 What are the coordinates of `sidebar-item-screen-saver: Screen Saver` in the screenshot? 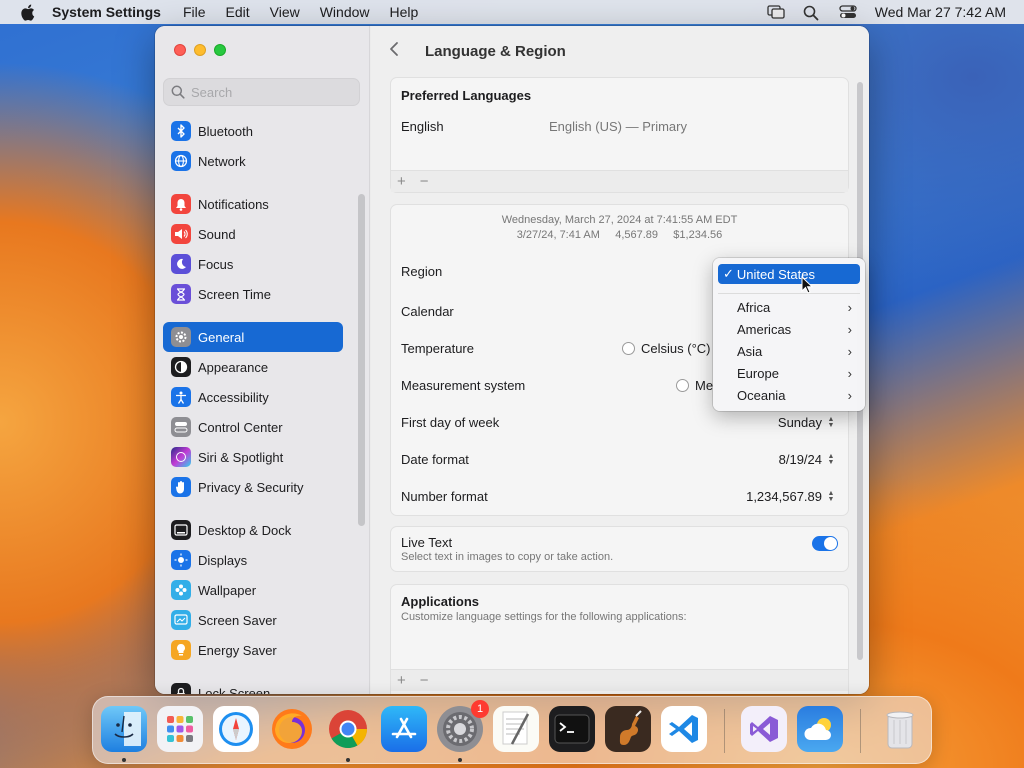 It's located at (253, 620).